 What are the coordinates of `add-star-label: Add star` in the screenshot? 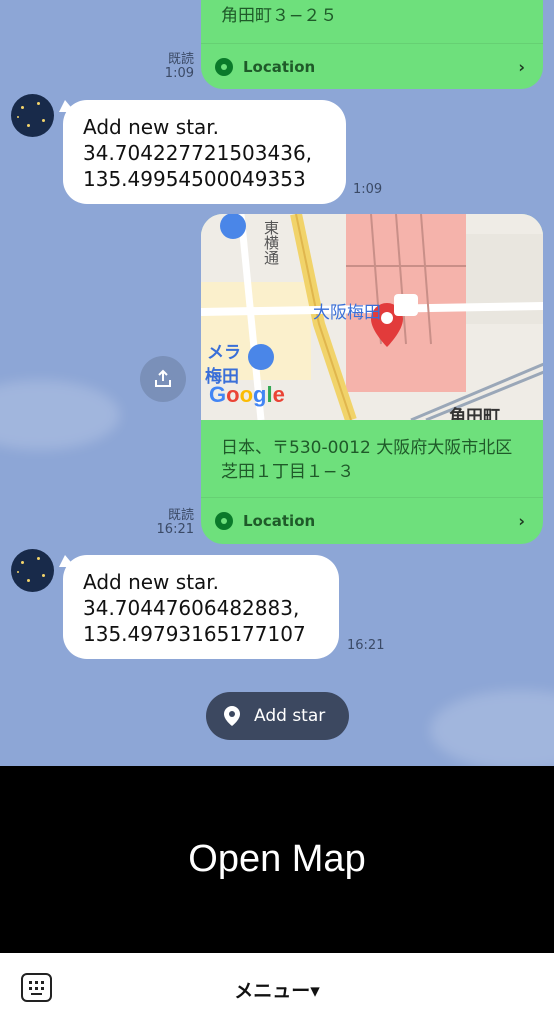 It's located at (290, 716).